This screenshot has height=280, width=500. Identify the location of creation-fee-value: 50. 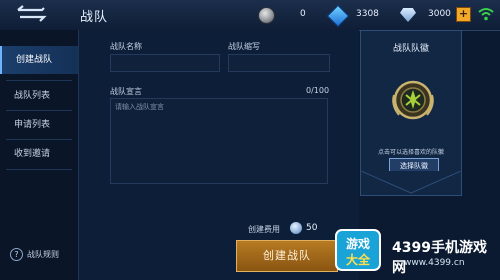
(312, 228).